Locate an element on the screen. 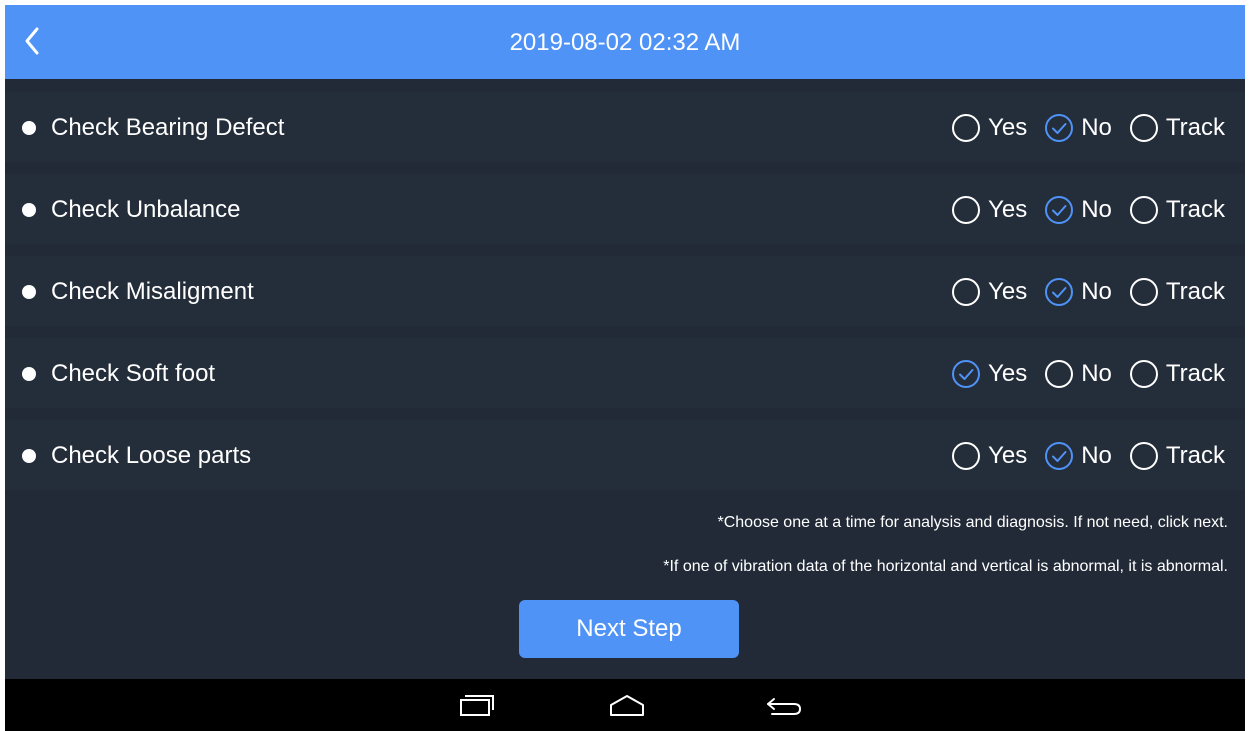 This screenshot has height=731, width=1250. home-icon is located at coordinates (627, 705).